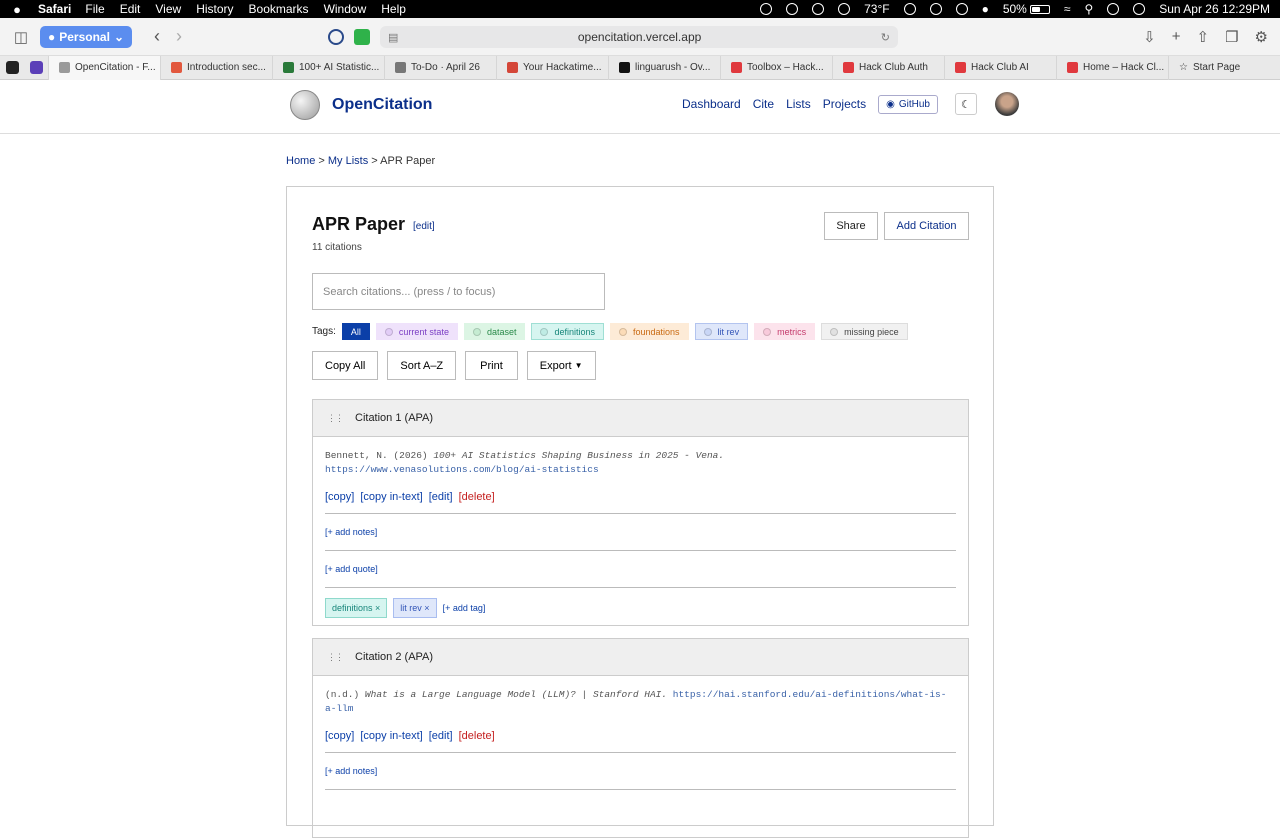  What do you see at coordinates (1026, 9) in the screenshot?
I see `battery-indicator: 50%` at bounding box center [1026, 9].